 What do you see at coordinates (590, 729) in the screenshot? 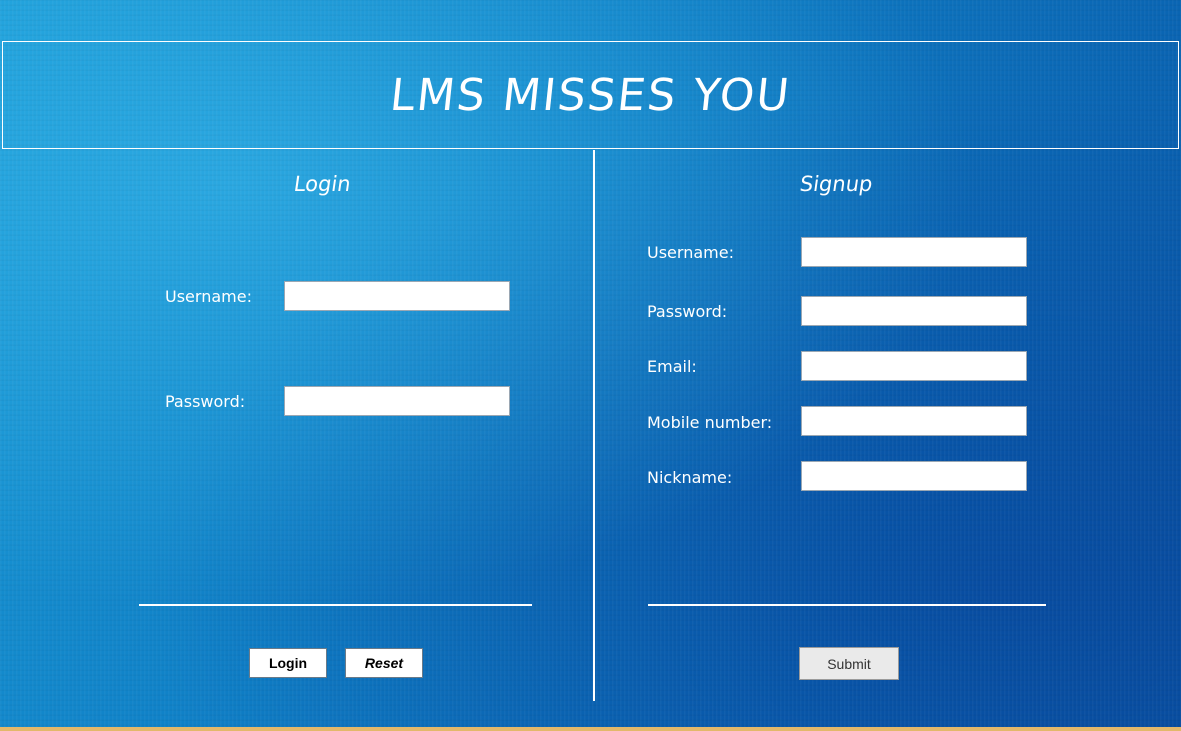
I see `window-bottom-border` at bounding box center [590, 729].